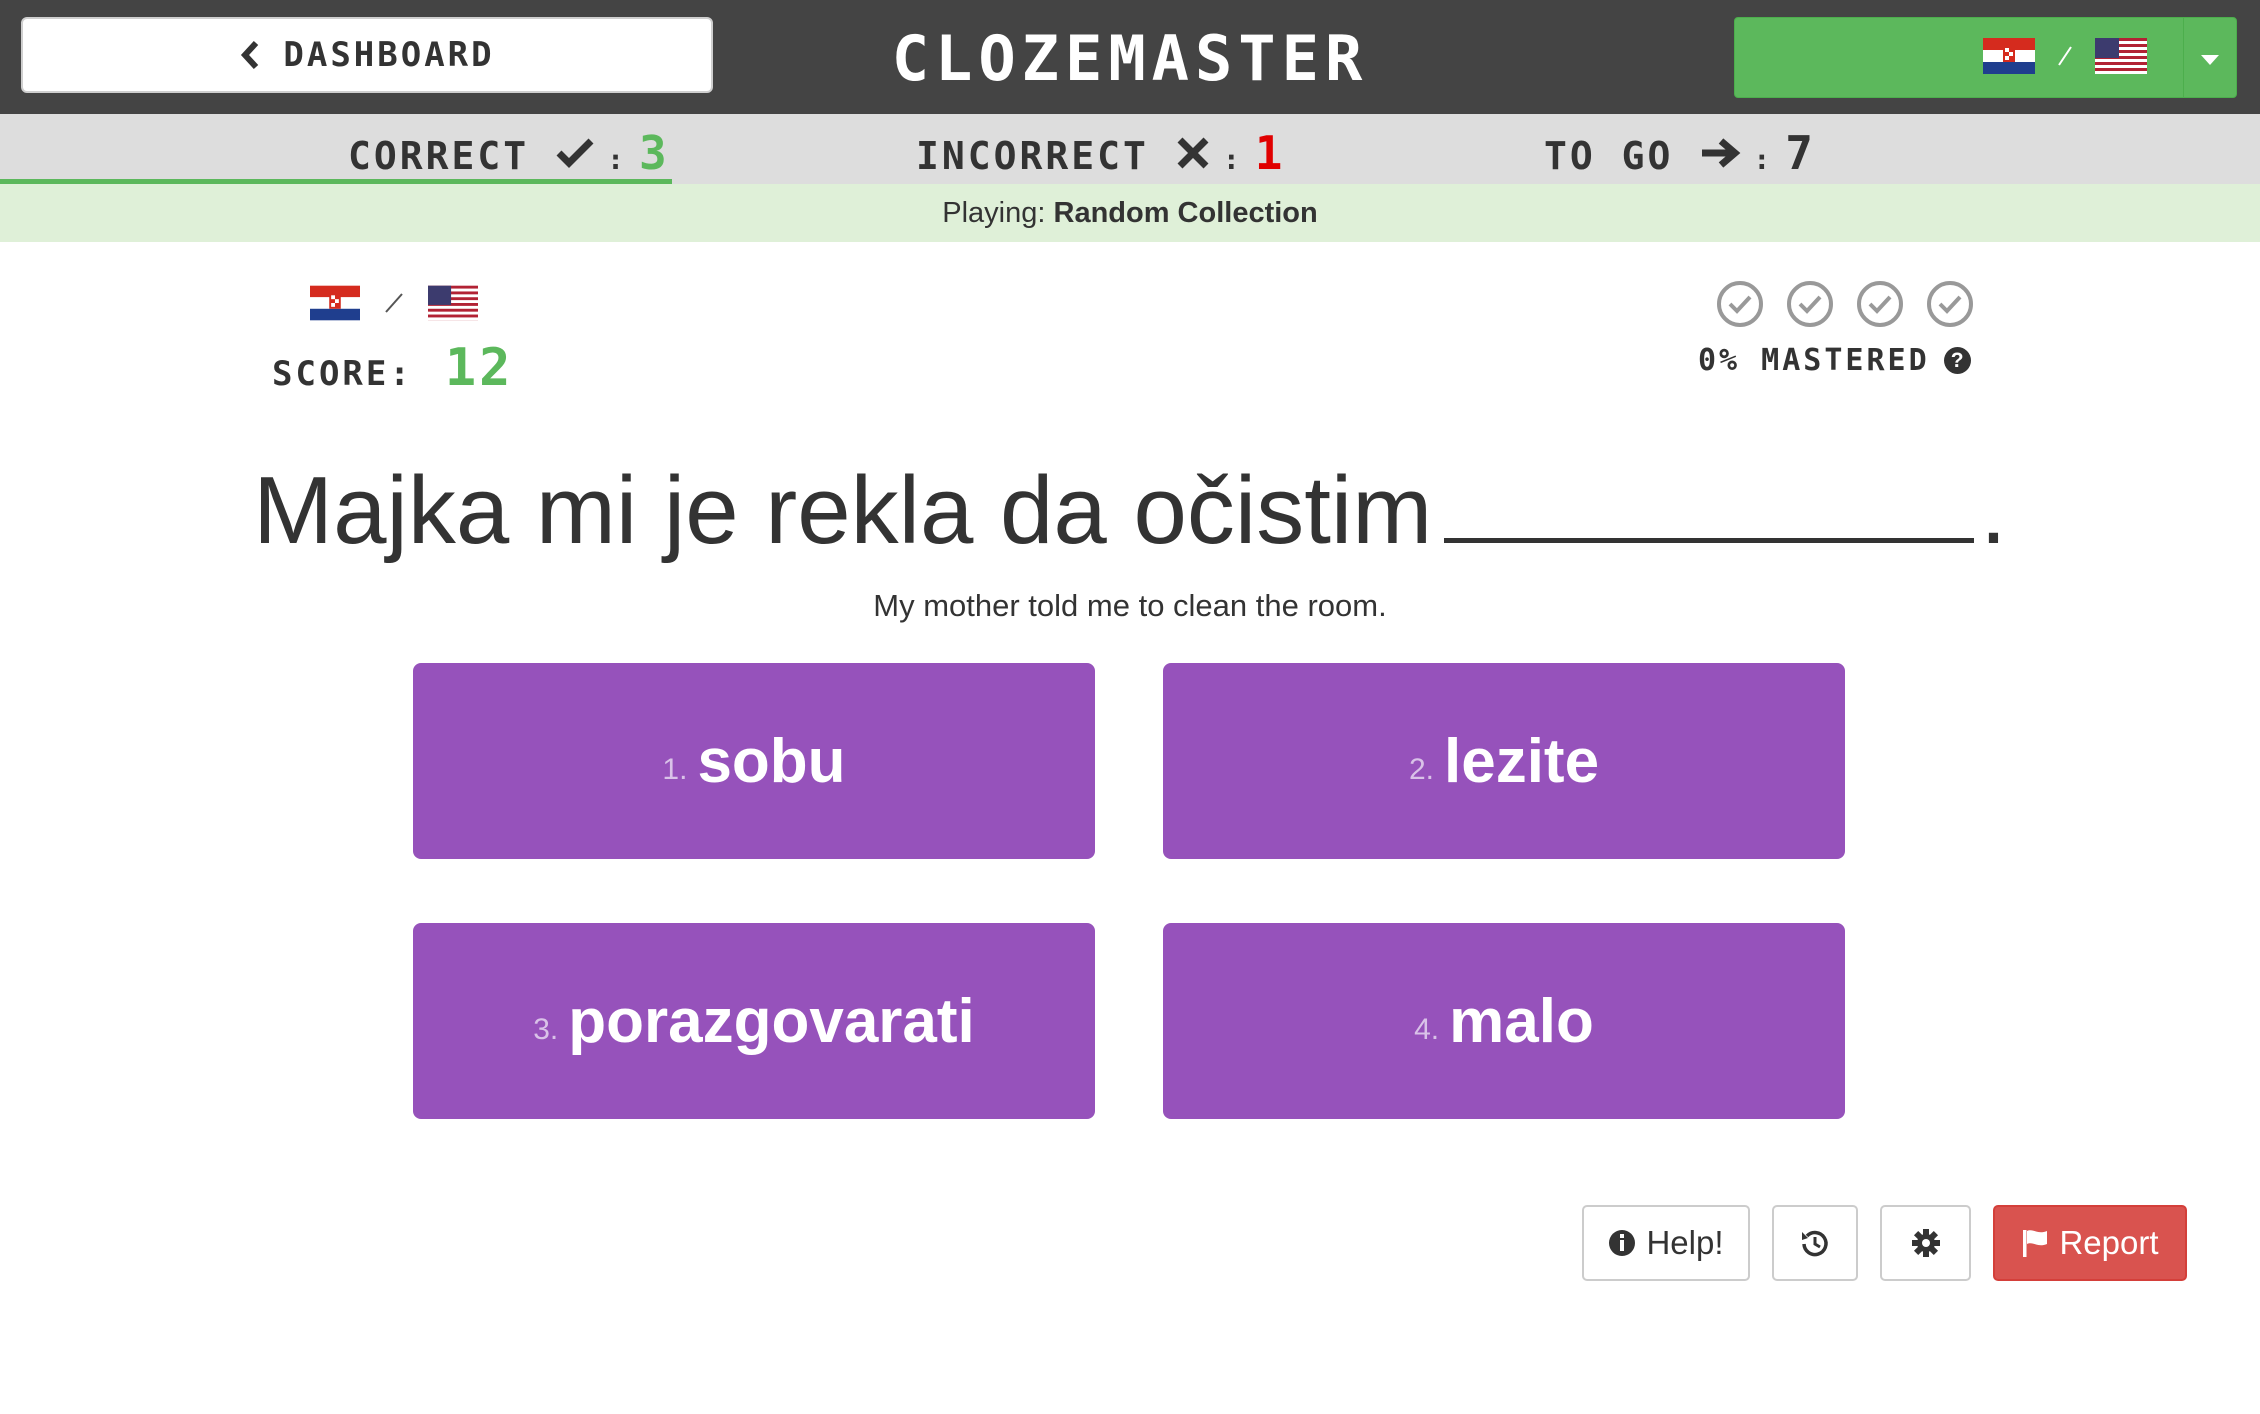  What do you see at coordinates (1427, 1029) in the screenshot?
I see `choice-number: 4.` at bounding box center [1427, 1029].